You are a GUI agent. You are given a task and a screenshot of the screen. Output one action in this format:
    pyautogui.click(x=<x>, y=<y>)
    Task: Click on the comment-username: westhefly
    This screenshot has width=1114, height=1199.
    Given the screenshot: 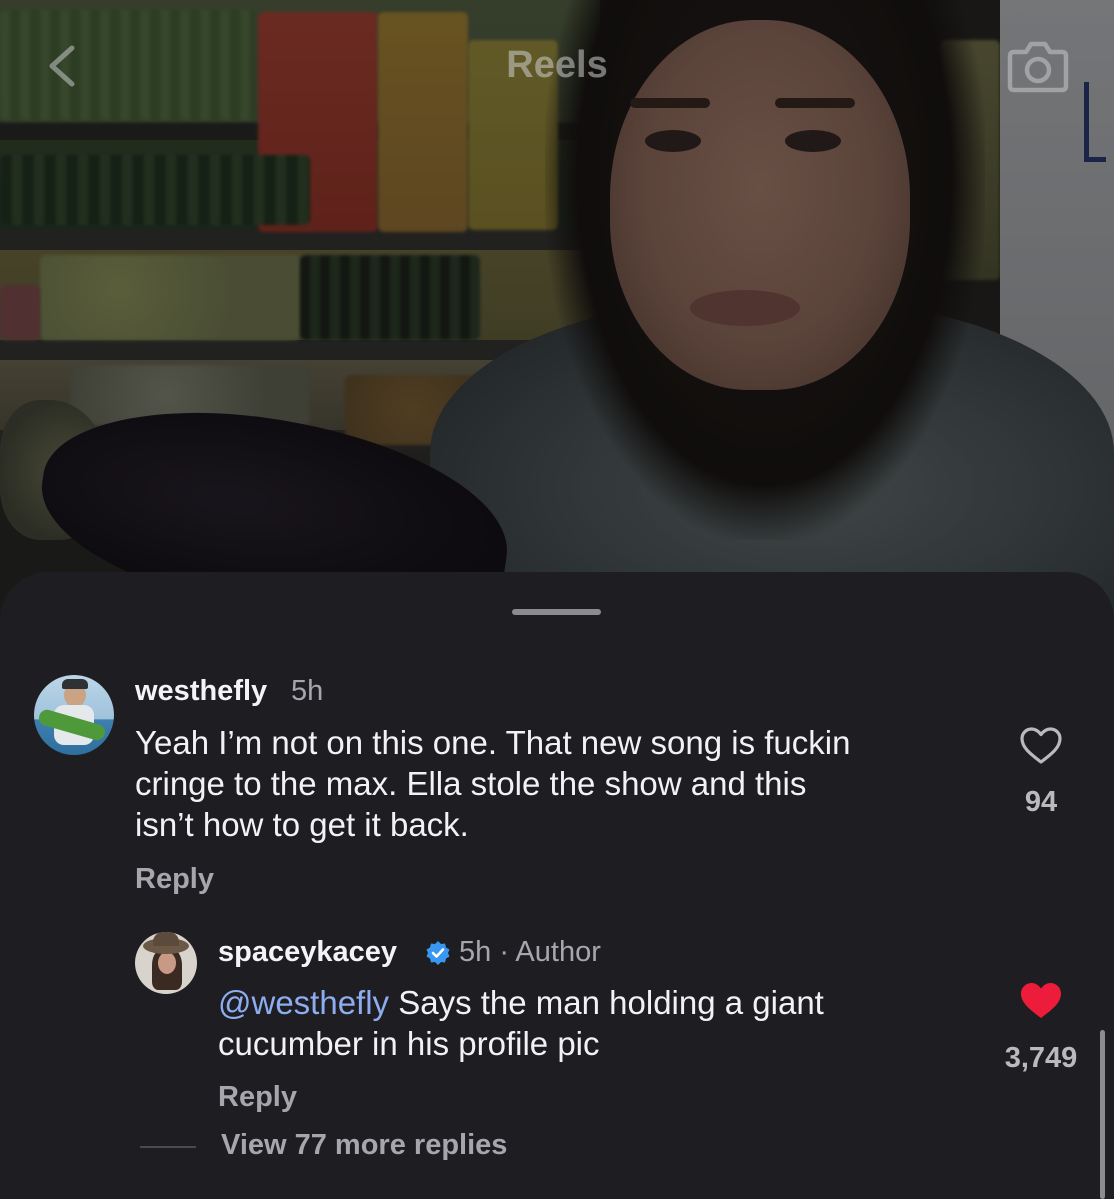 What is the action you would take?
    pyautogui.click(x=201, y=691)
    